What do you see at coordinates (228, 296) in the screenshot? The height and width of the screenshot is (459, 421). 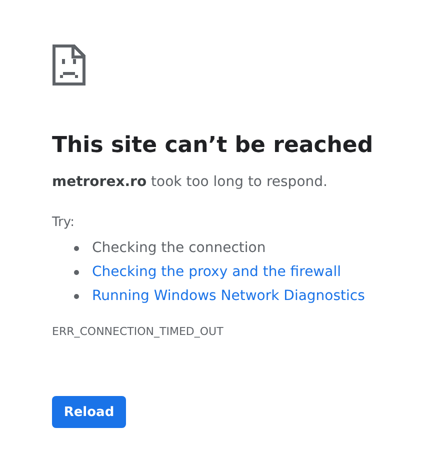 I see `suggestion-link: Running Windows Network Diagnostics` at bounding box center [228, 296].